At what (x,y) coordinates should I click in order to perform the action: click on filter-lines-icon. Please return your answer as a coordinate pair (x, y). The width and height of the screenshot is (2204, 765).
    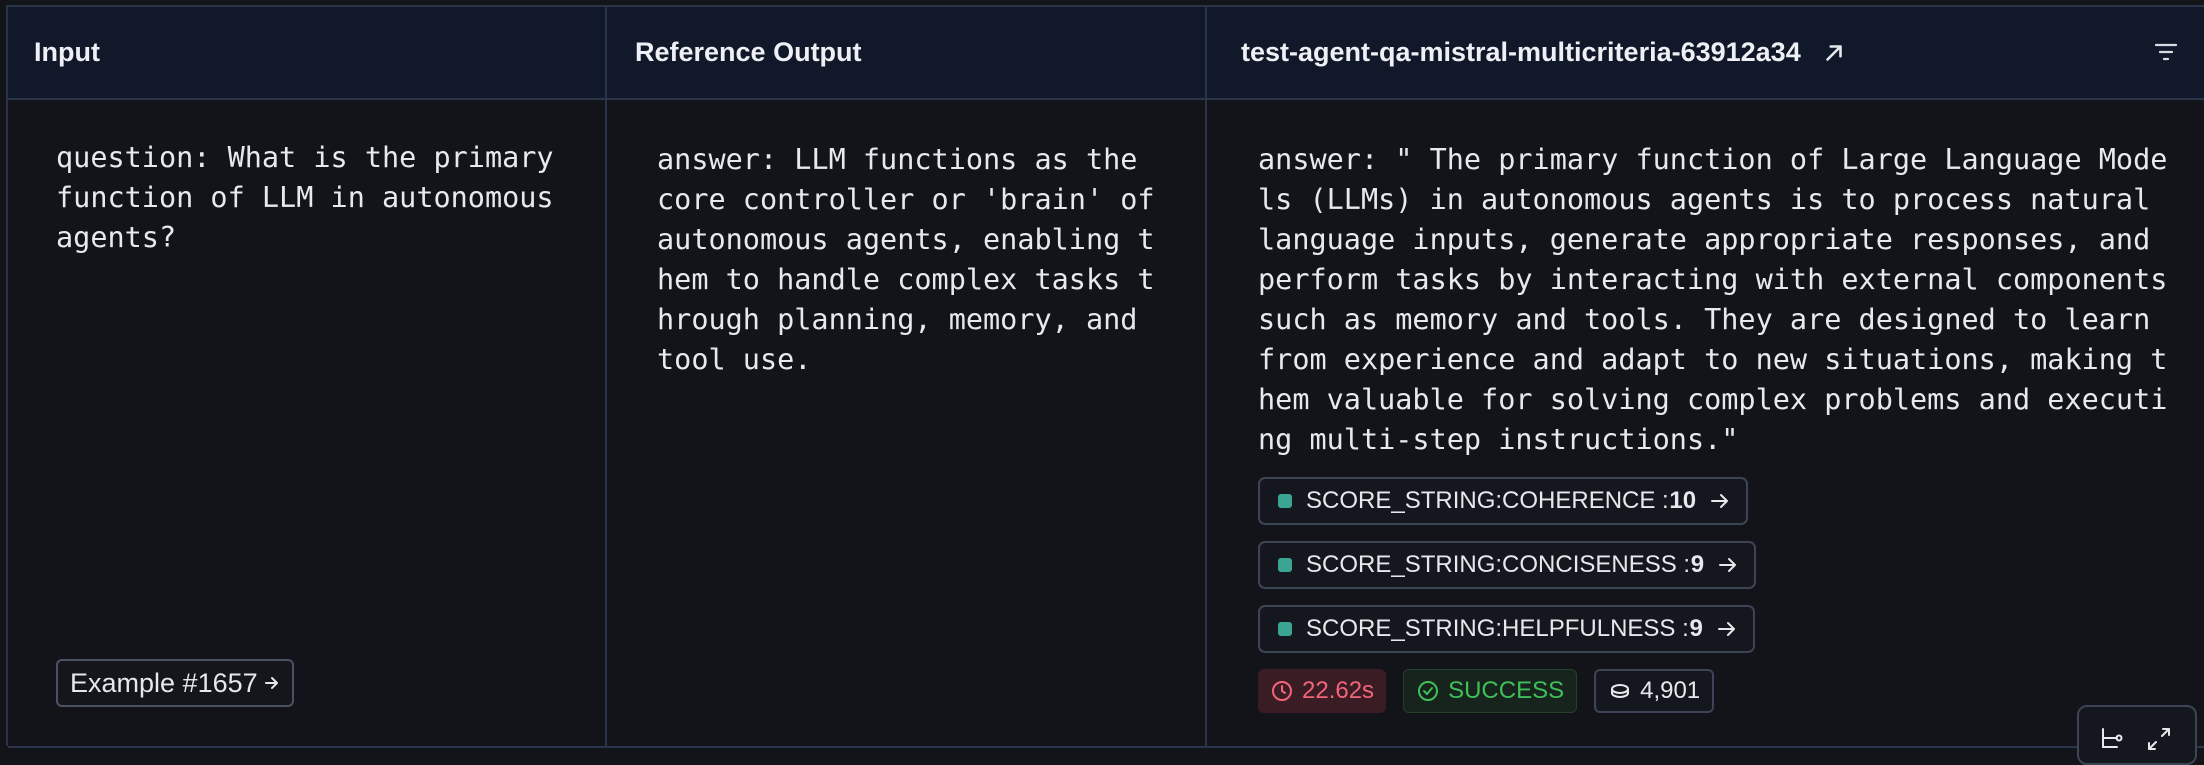
    Looking at the image, I should click on (2166, 52).